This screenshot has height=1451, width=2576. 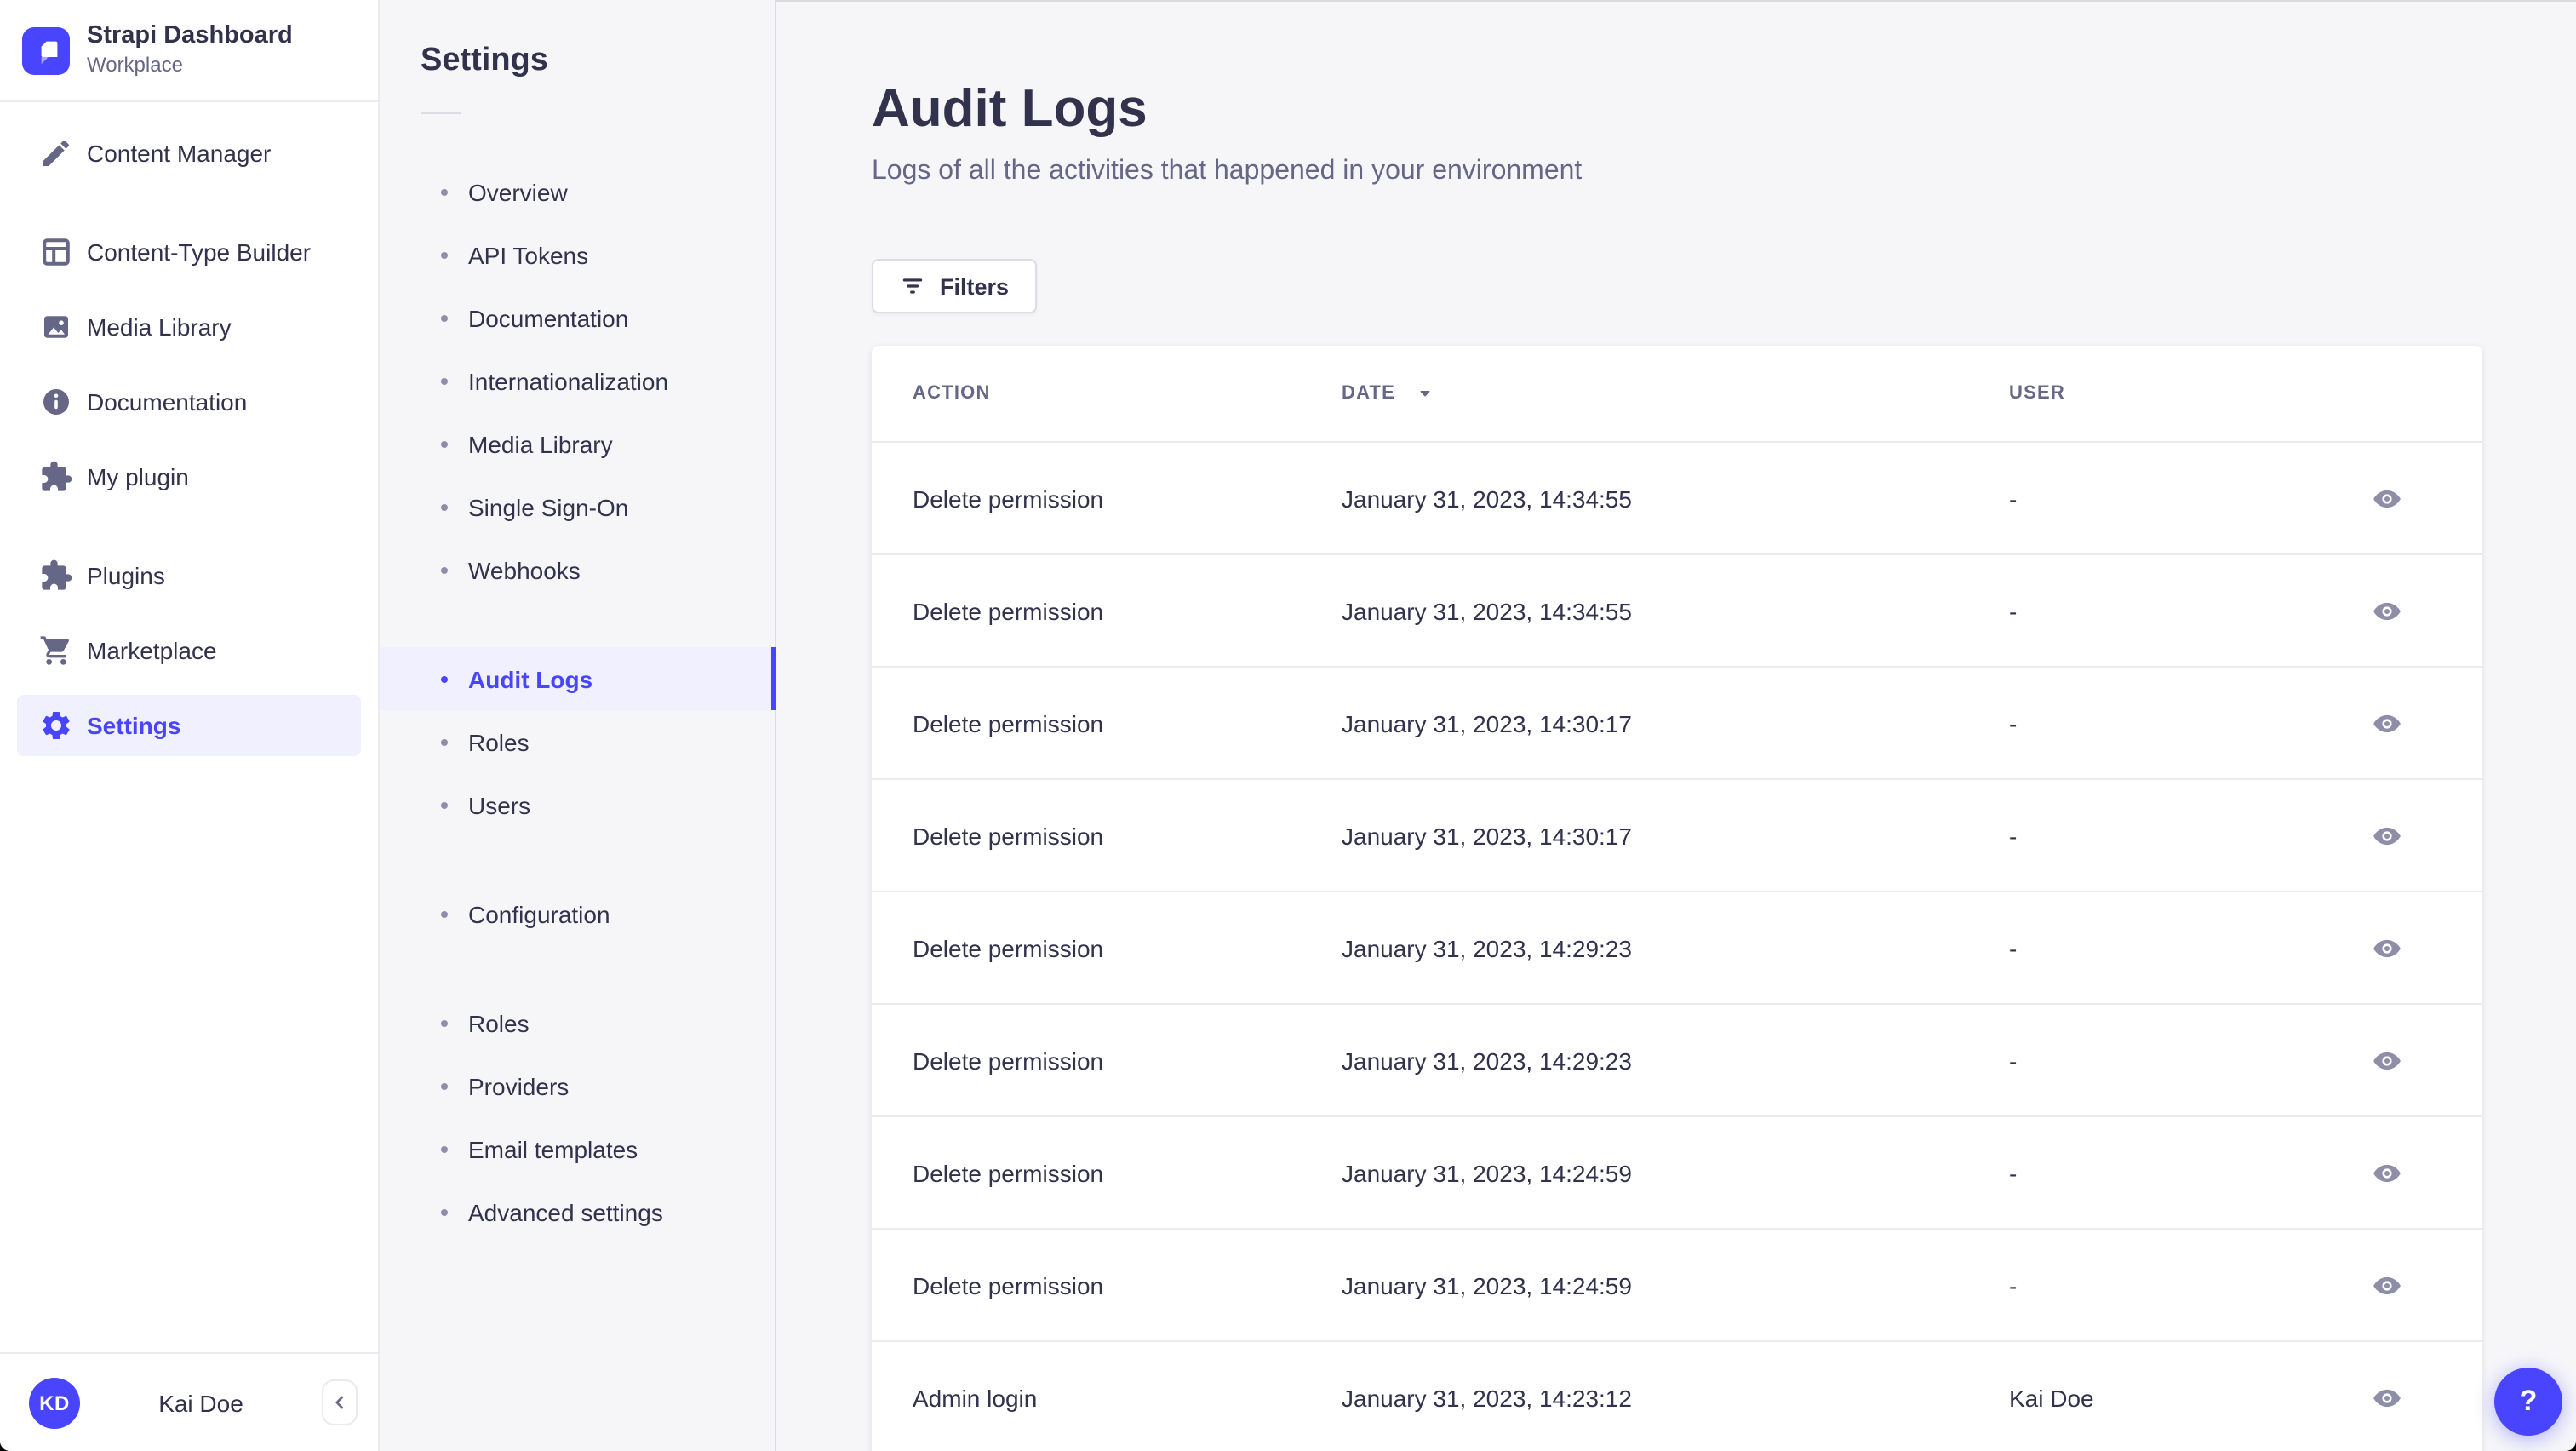 I want to click on sidebar-item: Settings, so click(x=189, y=725).